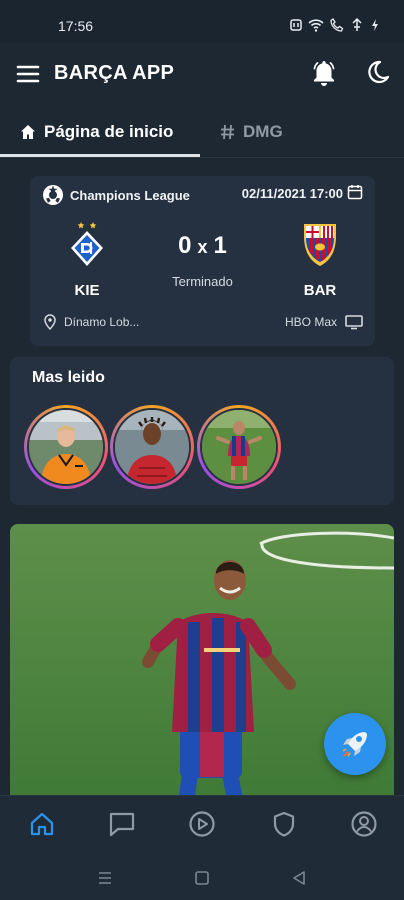 Image resolution: width=404 pixels, height=900 pixels. I want to click on status-icons, so click(335, 25).